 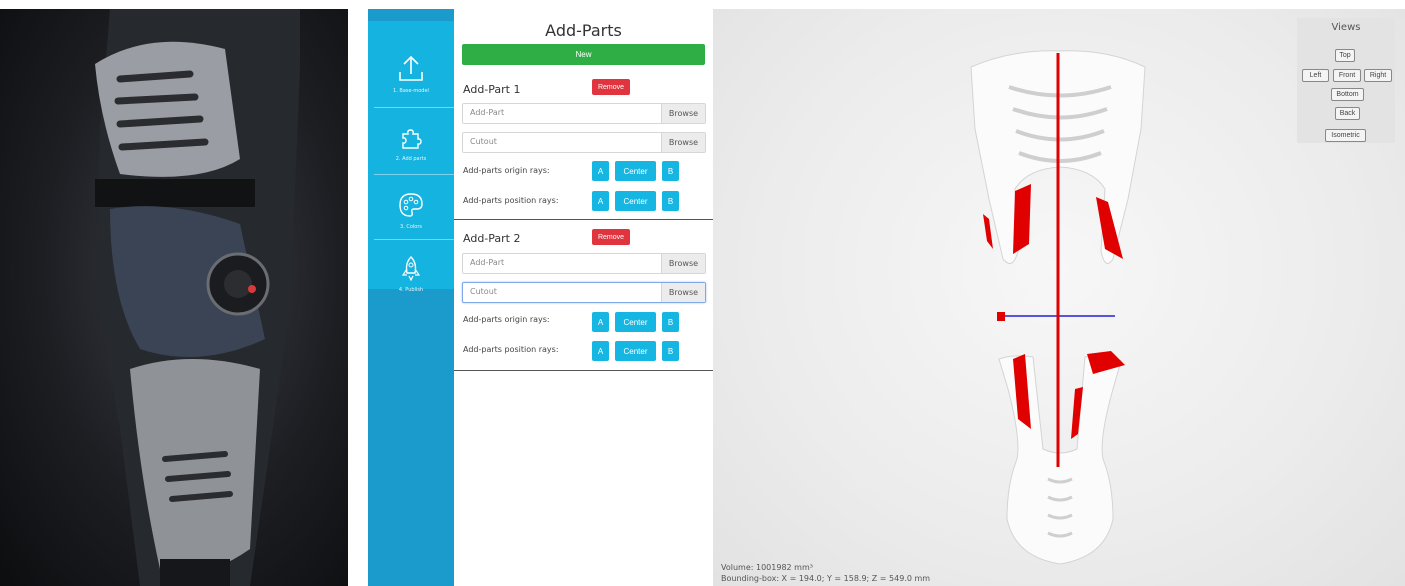 I want to click on views-title: Views, so click(x=1346, y=27).